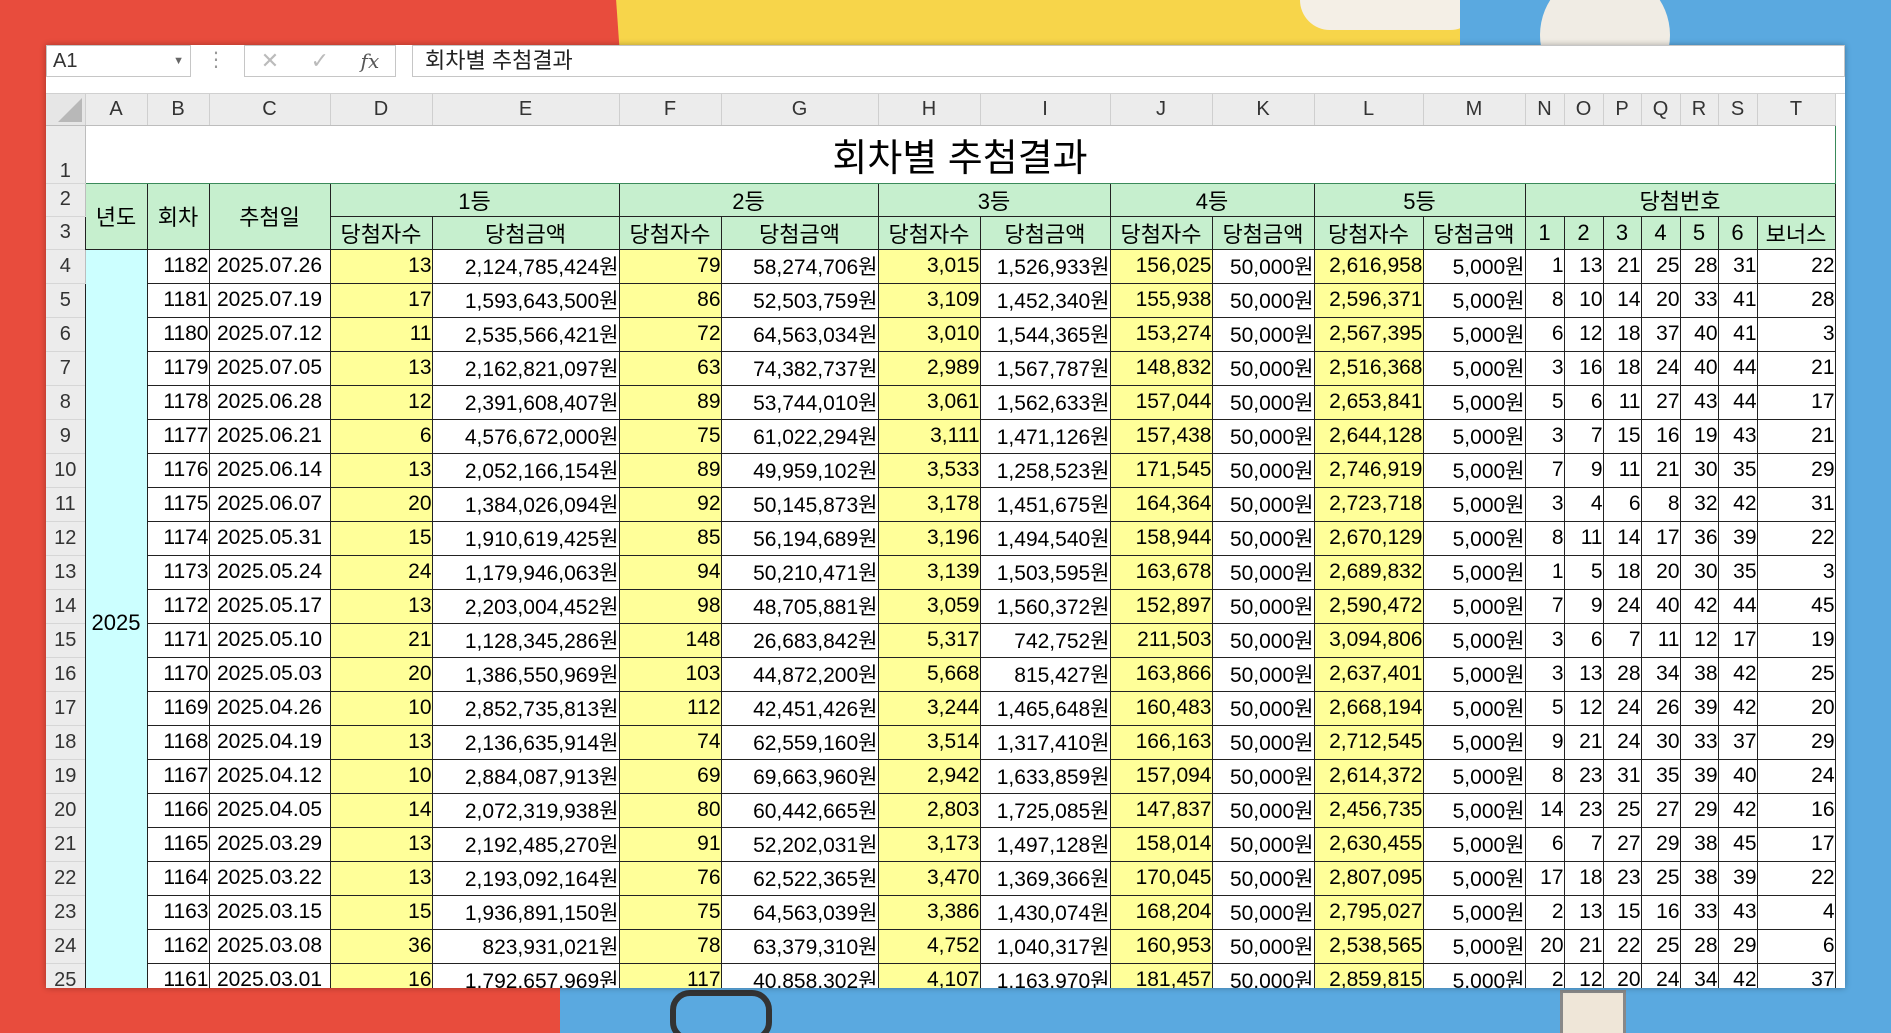 This screenshot has height=1033, width=1891. Describe the element at coordinates (748, 199) in the screenshot. I see `header-grade-2: 2등` at that location.